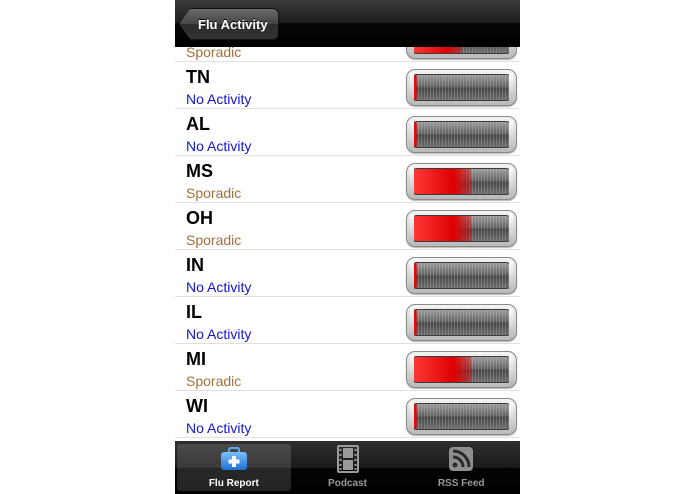  I want to click on list-item: TN No Activity, so click(347, 85).